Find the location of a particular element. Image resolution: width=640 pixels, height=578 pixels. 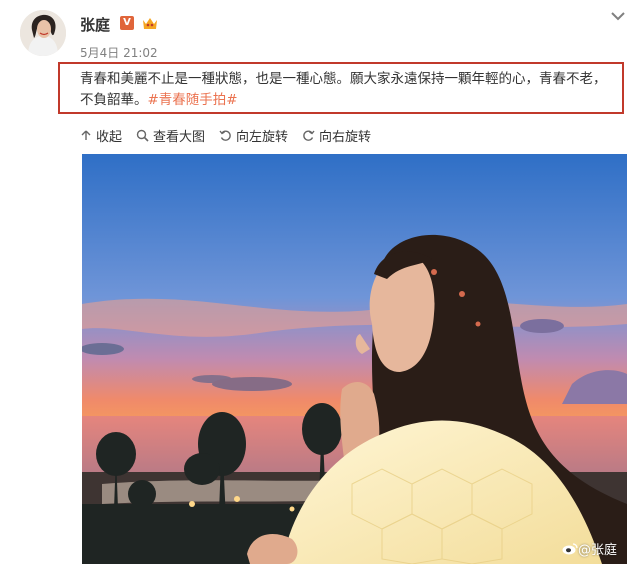

verified-badge: V is located at coordinates (127, 23).